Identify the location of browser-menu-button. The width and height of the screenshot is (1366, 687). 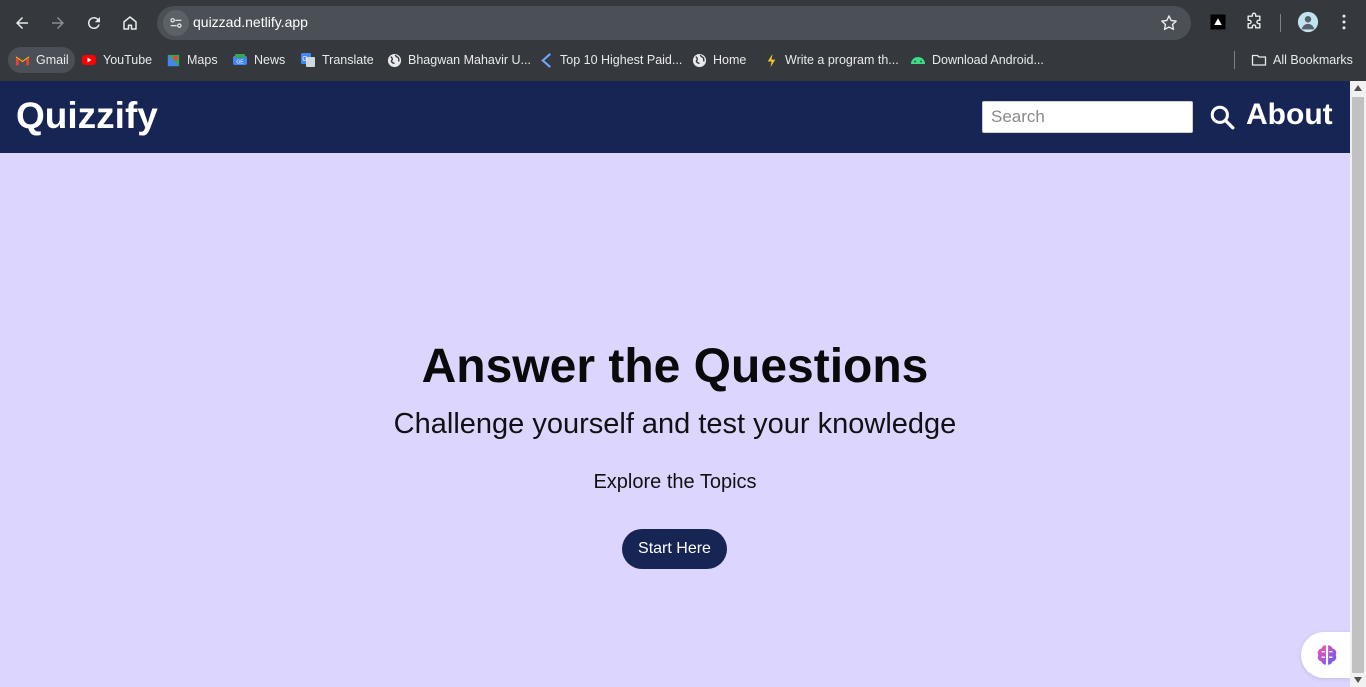
(1344, 22).